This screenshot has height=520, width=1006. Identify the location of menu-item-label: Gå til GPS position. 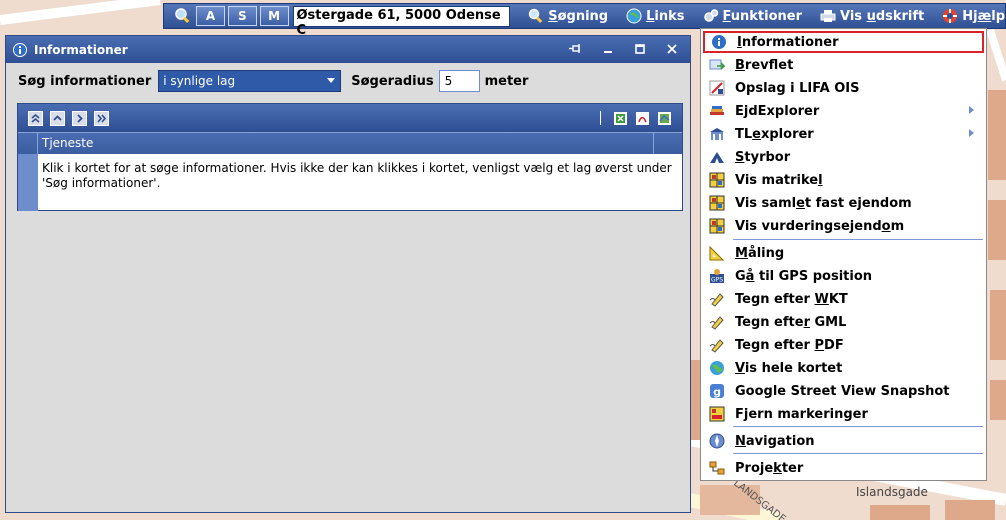
(804, 276).